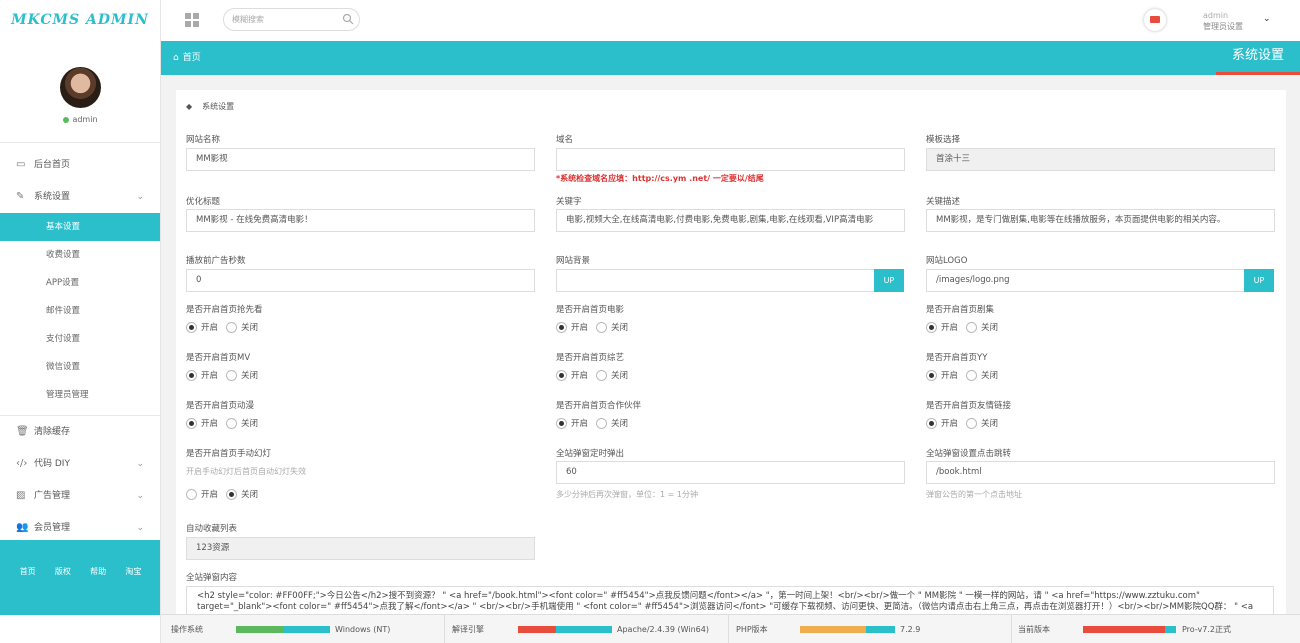 The width and height of the screenshot is (1300, 643). What do you see at coordinates (1223, 26) in the screenshot?
I see `user-role: 管理员设置` at bounding box center [1223, 26].